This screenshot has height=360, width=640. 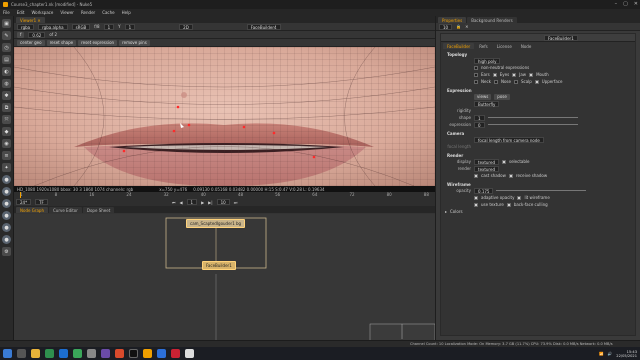 I want to click on transform-tool-icon: ⤧, so click(x=6, y=119).